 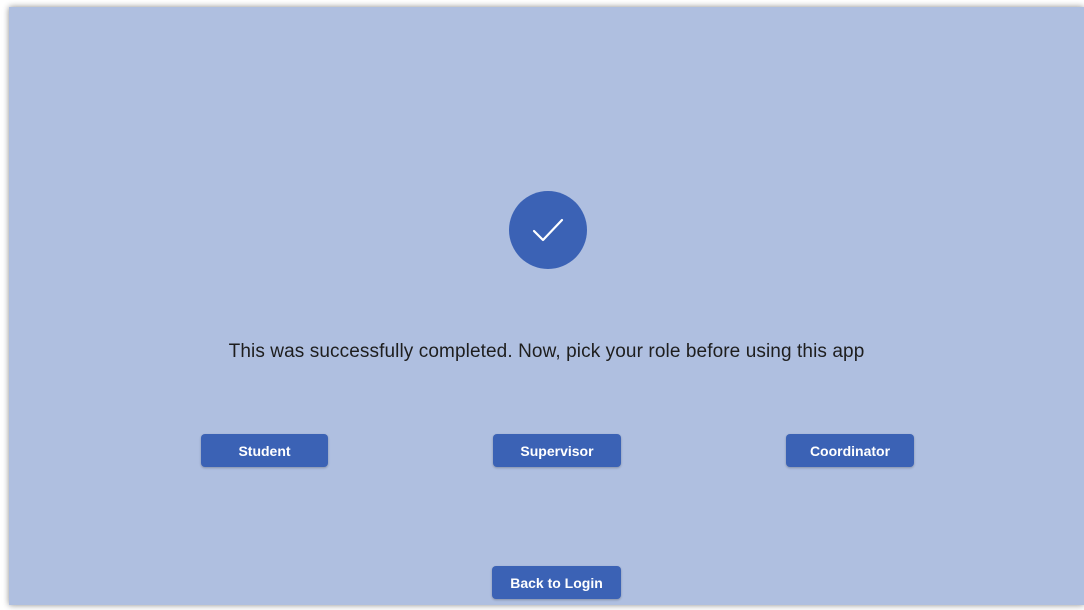 I want to click on success-badge, so click(x=548, y=230).